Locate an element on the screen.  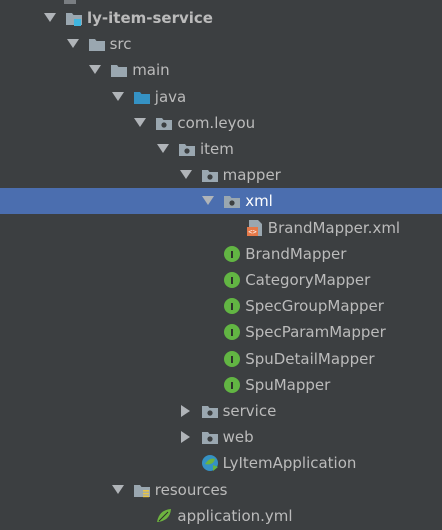
tree-row-label: CategoryMapper is located at coordinates (308, 280).